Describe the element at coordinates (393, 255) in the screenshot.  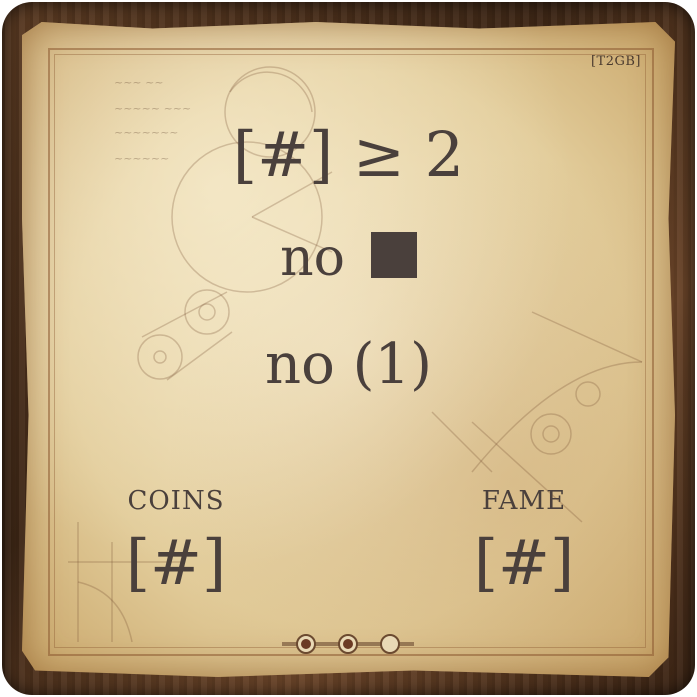
I see `black-square-icon` at that location.